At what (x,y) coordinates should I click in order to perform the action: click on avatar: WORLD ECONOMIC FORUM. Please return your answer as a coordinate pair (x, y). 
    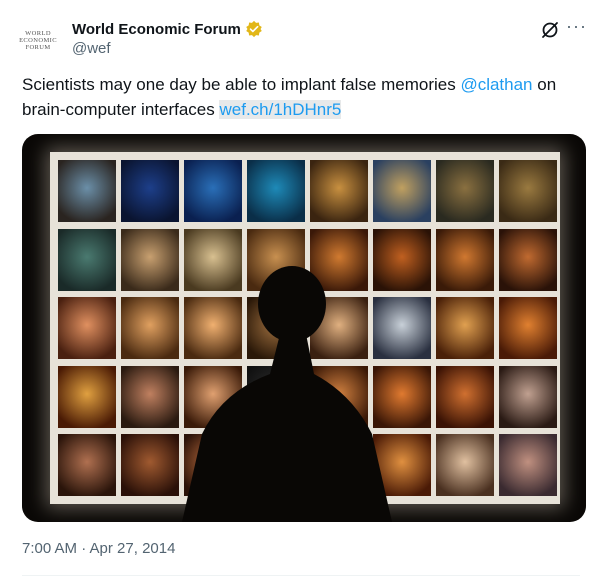
    Looking at the image, I should click on (38, 40).